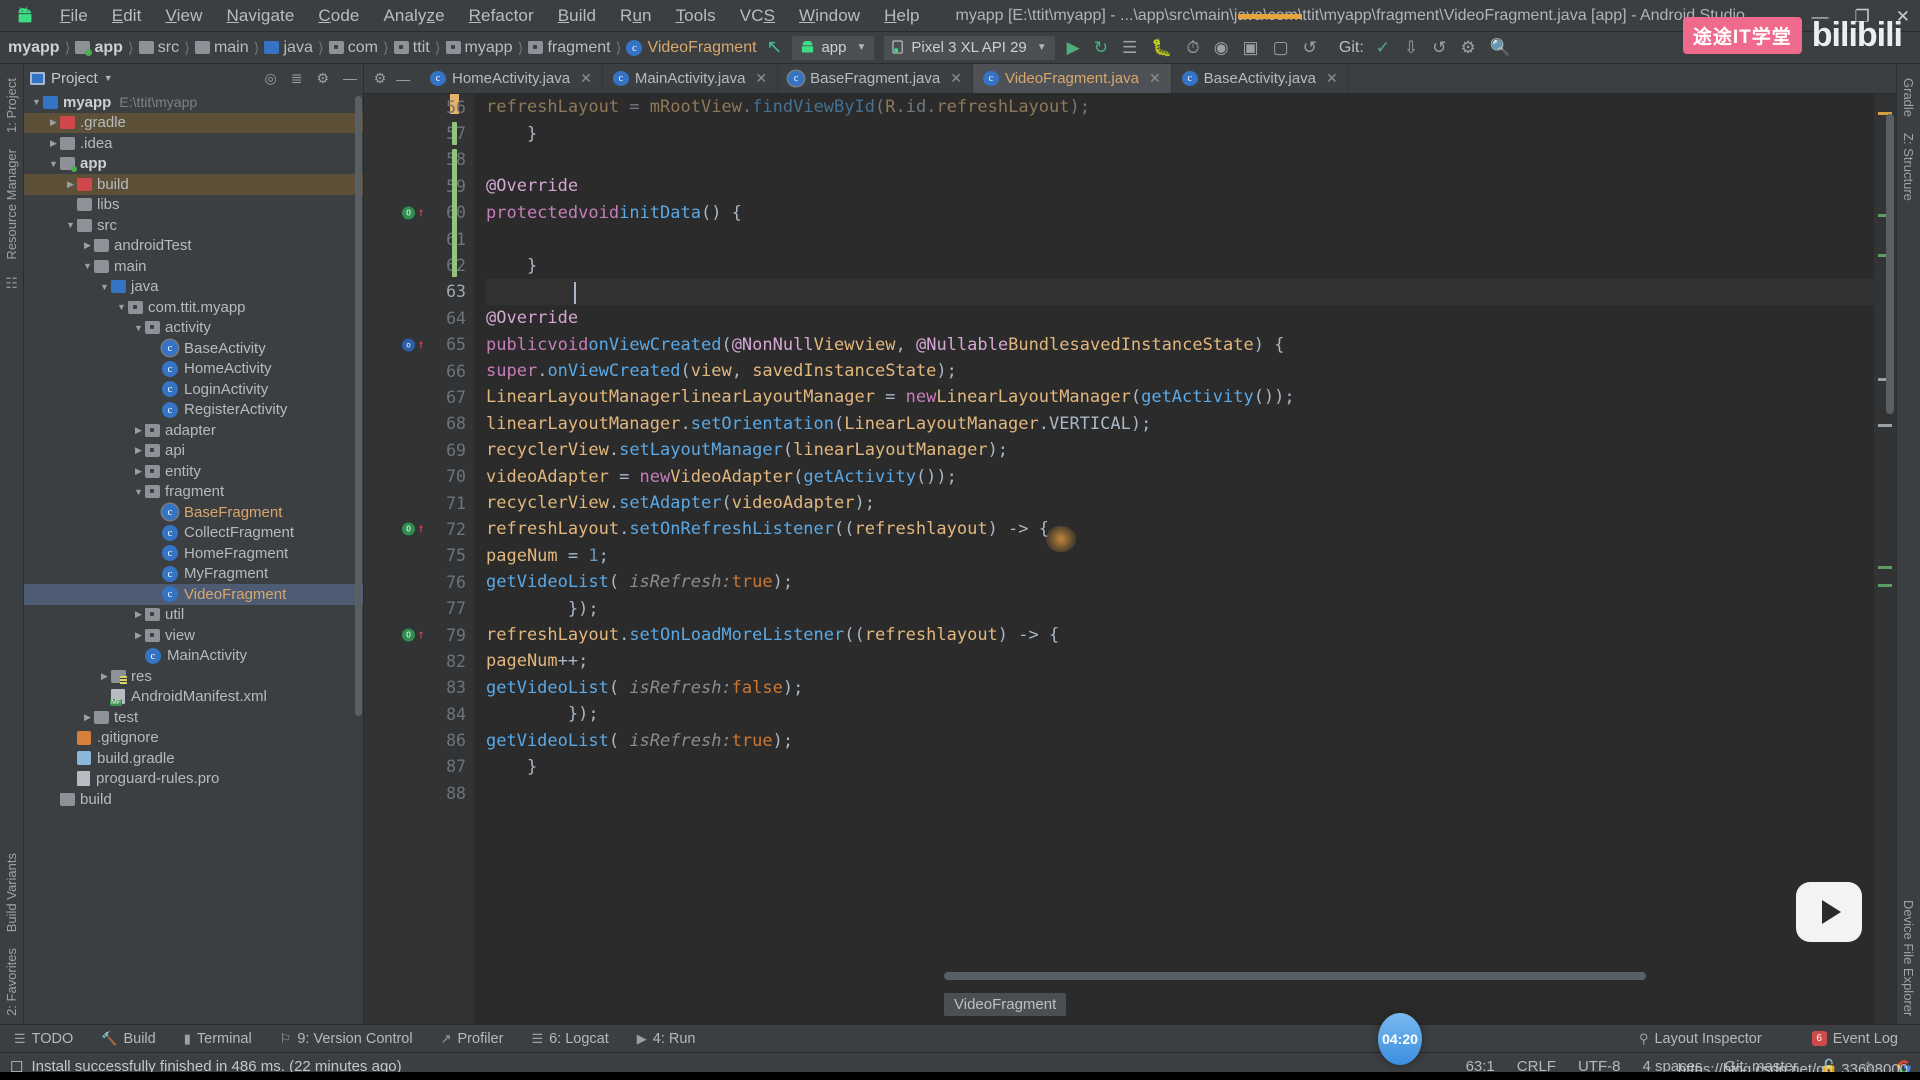 The height and width of the screenshot is (1080, 1920). What do you see at coordinates (1191, 503) in the screenshot?
I see `code-line-71: recyclerView. setAdapter(videoAdapter);` at bounding box center [1191, 503].